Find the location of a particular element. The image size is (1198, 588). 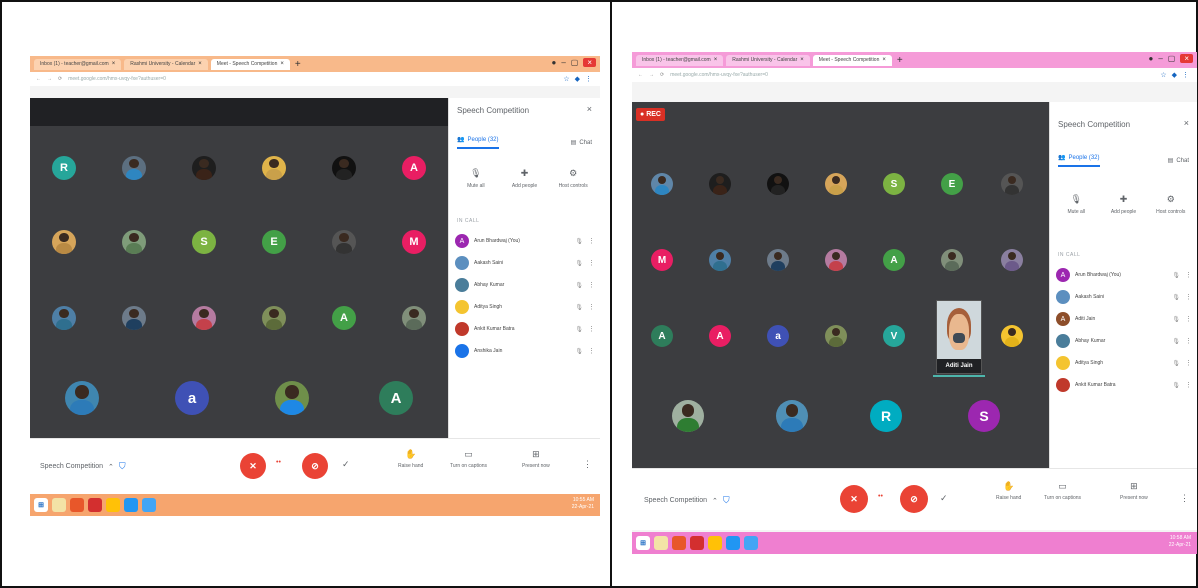

leave-call-icon: •• is located at coordinates (278, 462).